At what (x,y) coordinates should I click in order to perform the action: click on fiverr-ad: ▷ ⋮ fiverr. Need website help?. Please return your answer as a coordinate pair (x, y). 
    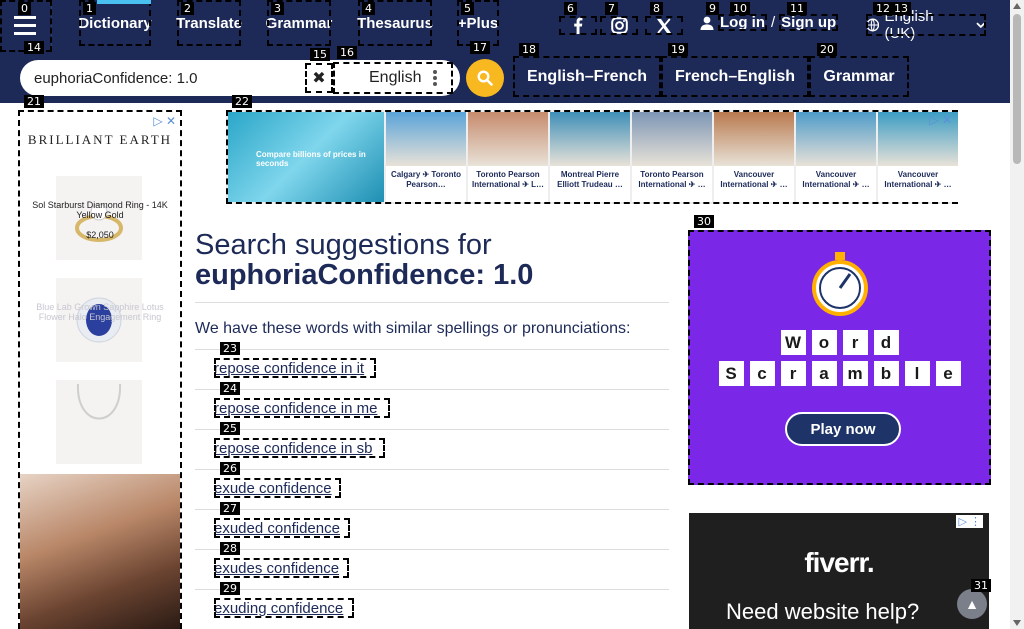
    Looking at the image, I should click on (839, 571).